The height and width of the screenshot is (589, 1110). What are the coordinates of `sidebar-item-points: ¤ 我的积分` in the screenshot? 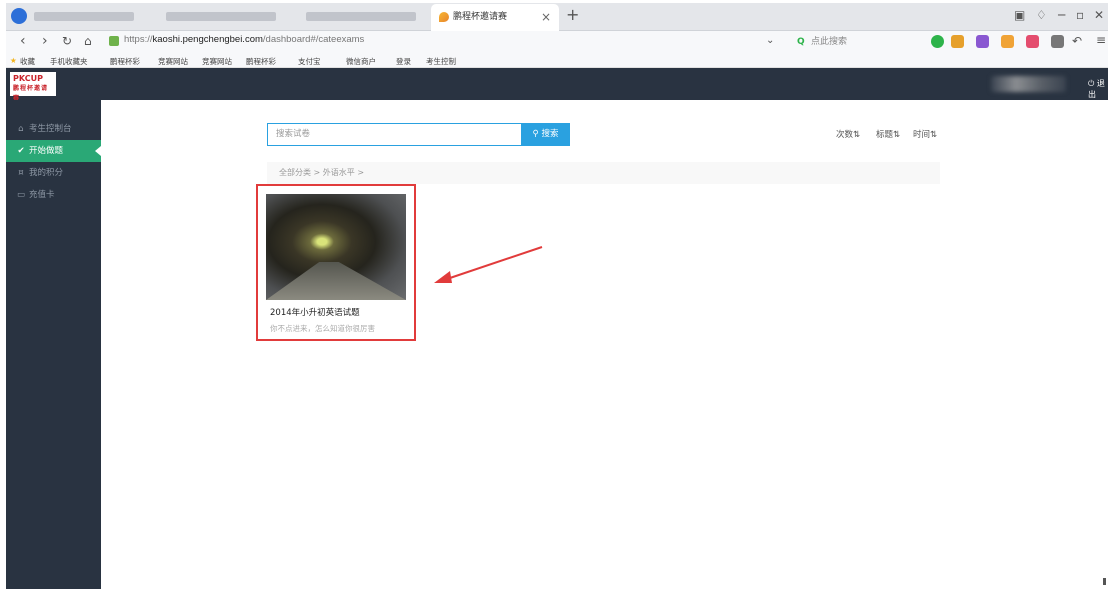 It's located at (53, 173).